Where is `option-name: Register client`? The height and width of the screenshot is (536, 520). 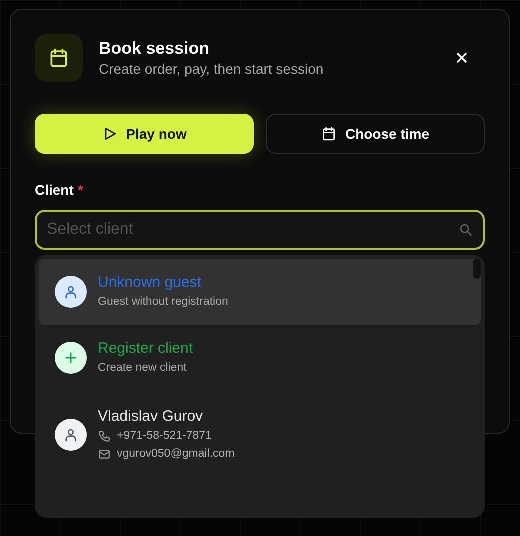
option-name: Register client is located at coordinates (146, 349).